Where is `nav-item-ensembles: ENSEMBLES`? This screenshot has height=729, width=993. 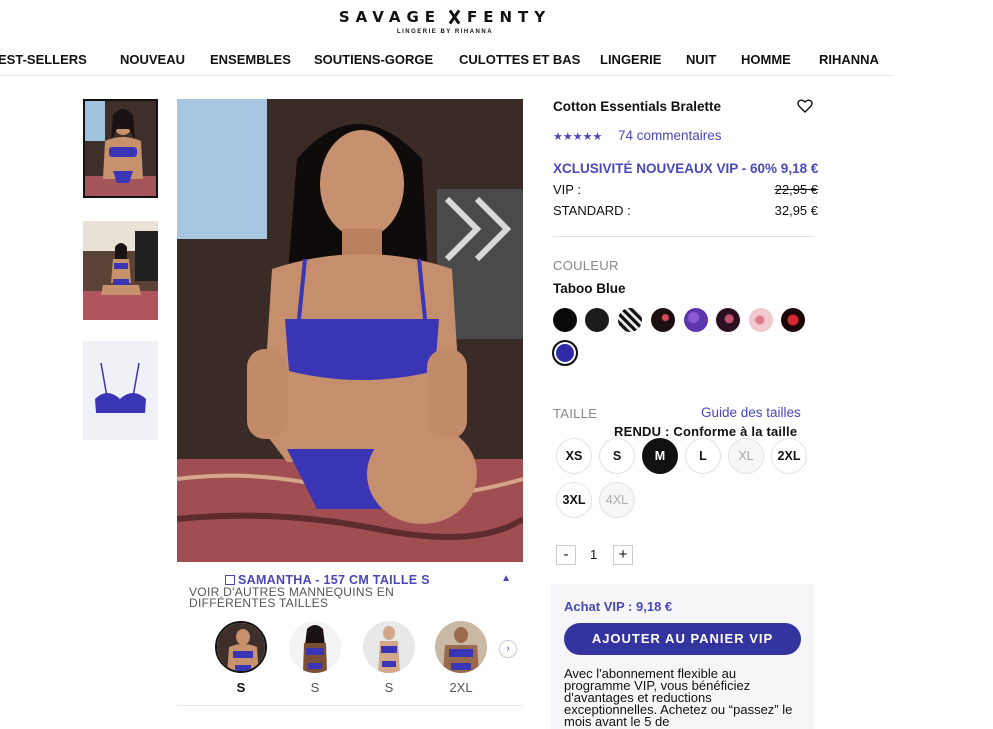
nav-item-ensembles: ENSEMBLES is located at coordinates (250, 59).